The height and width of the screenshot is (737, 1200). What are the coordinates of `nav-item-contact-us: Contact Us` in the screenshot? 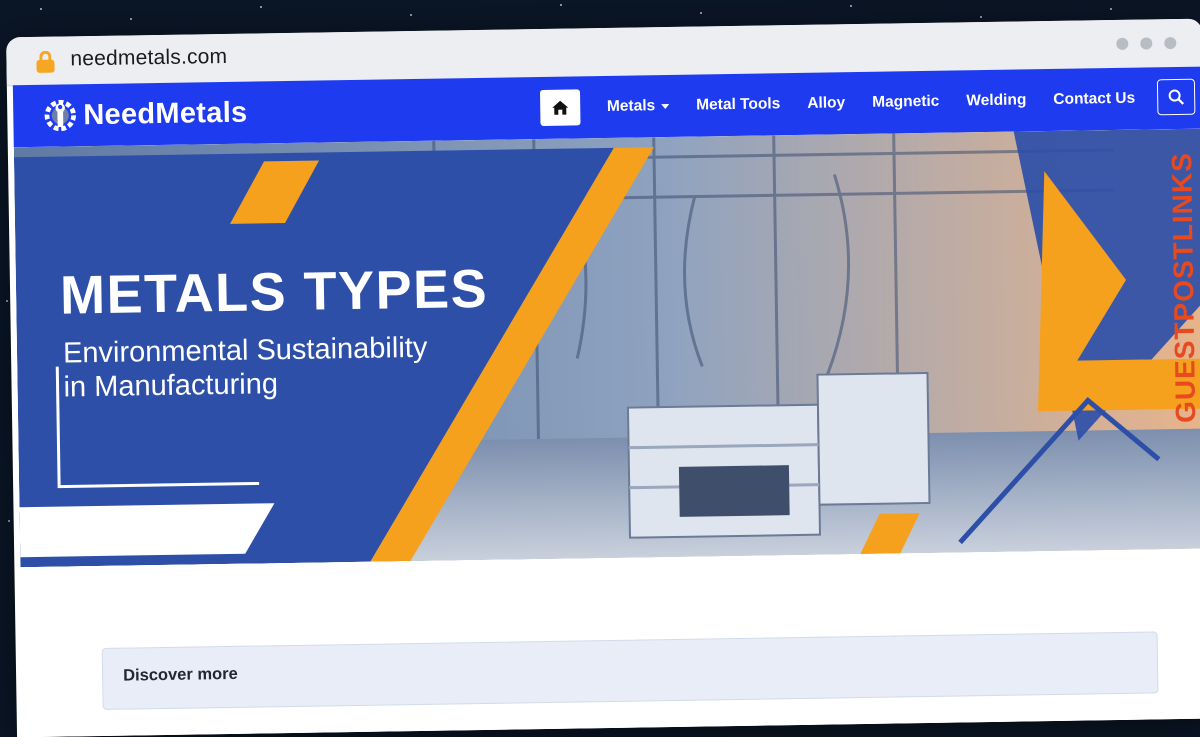 It's located at (1094, 99).